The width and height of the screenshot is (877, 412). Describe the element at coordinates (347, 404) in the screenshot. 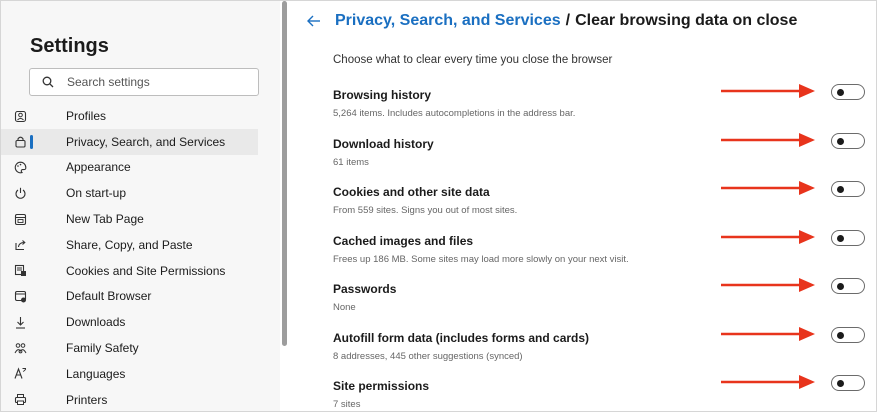

I see `option-description: 7 sites` at that location.